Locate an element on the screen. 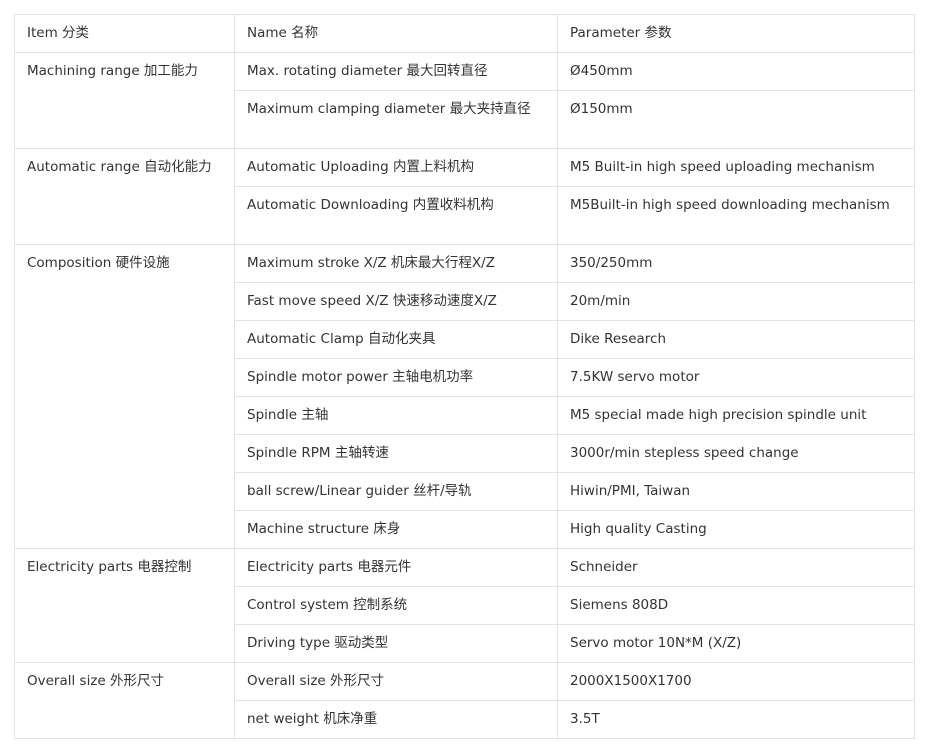 The image size is (930, 752). value-cell: Hiwin/PMI, Taiwan is located at coordinates (736, 491).